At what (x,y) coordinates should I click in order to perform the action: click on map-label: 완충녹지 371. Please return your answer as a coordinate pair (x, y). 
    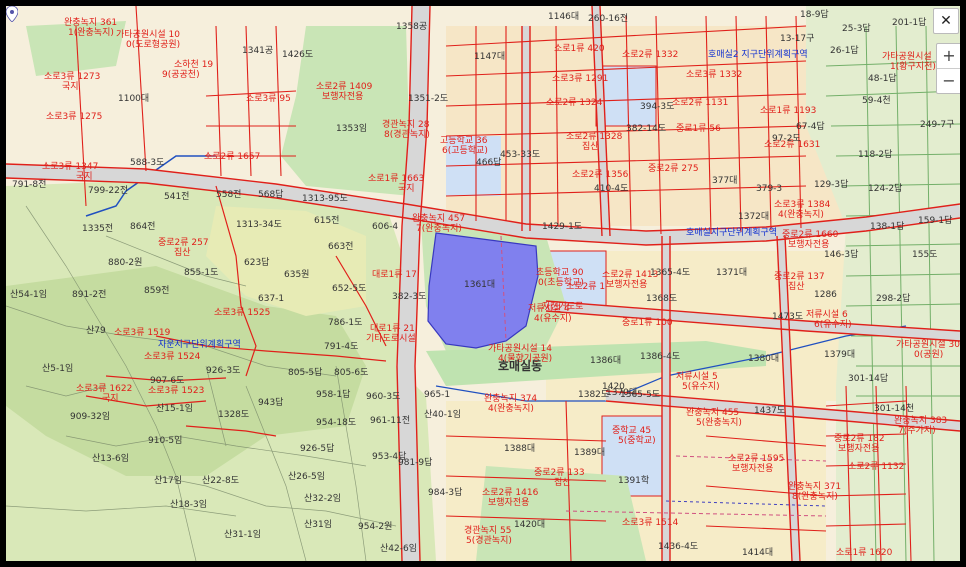
    Looking at the image, I should click on (815, 487).